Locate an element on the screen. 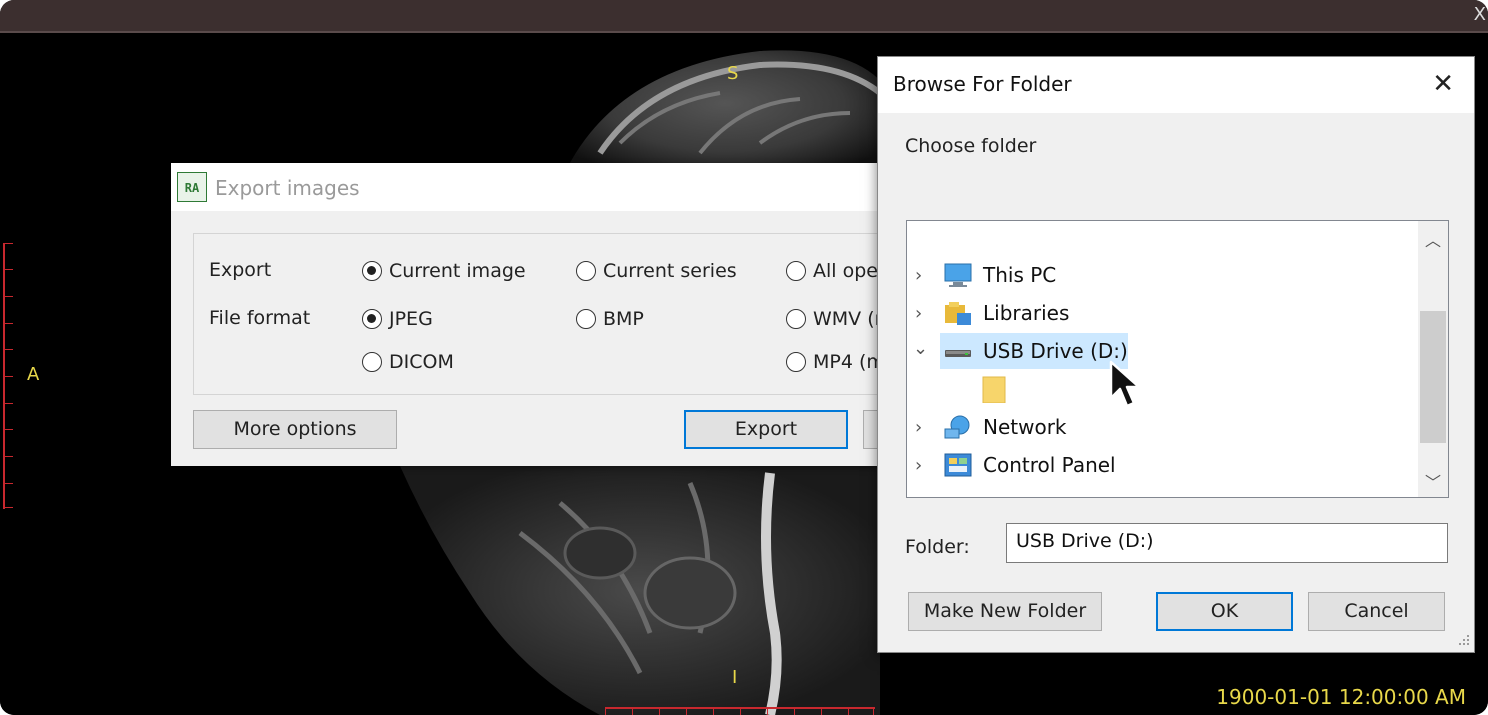  tree-item-subfolder is located at coordinates (1161, 389).